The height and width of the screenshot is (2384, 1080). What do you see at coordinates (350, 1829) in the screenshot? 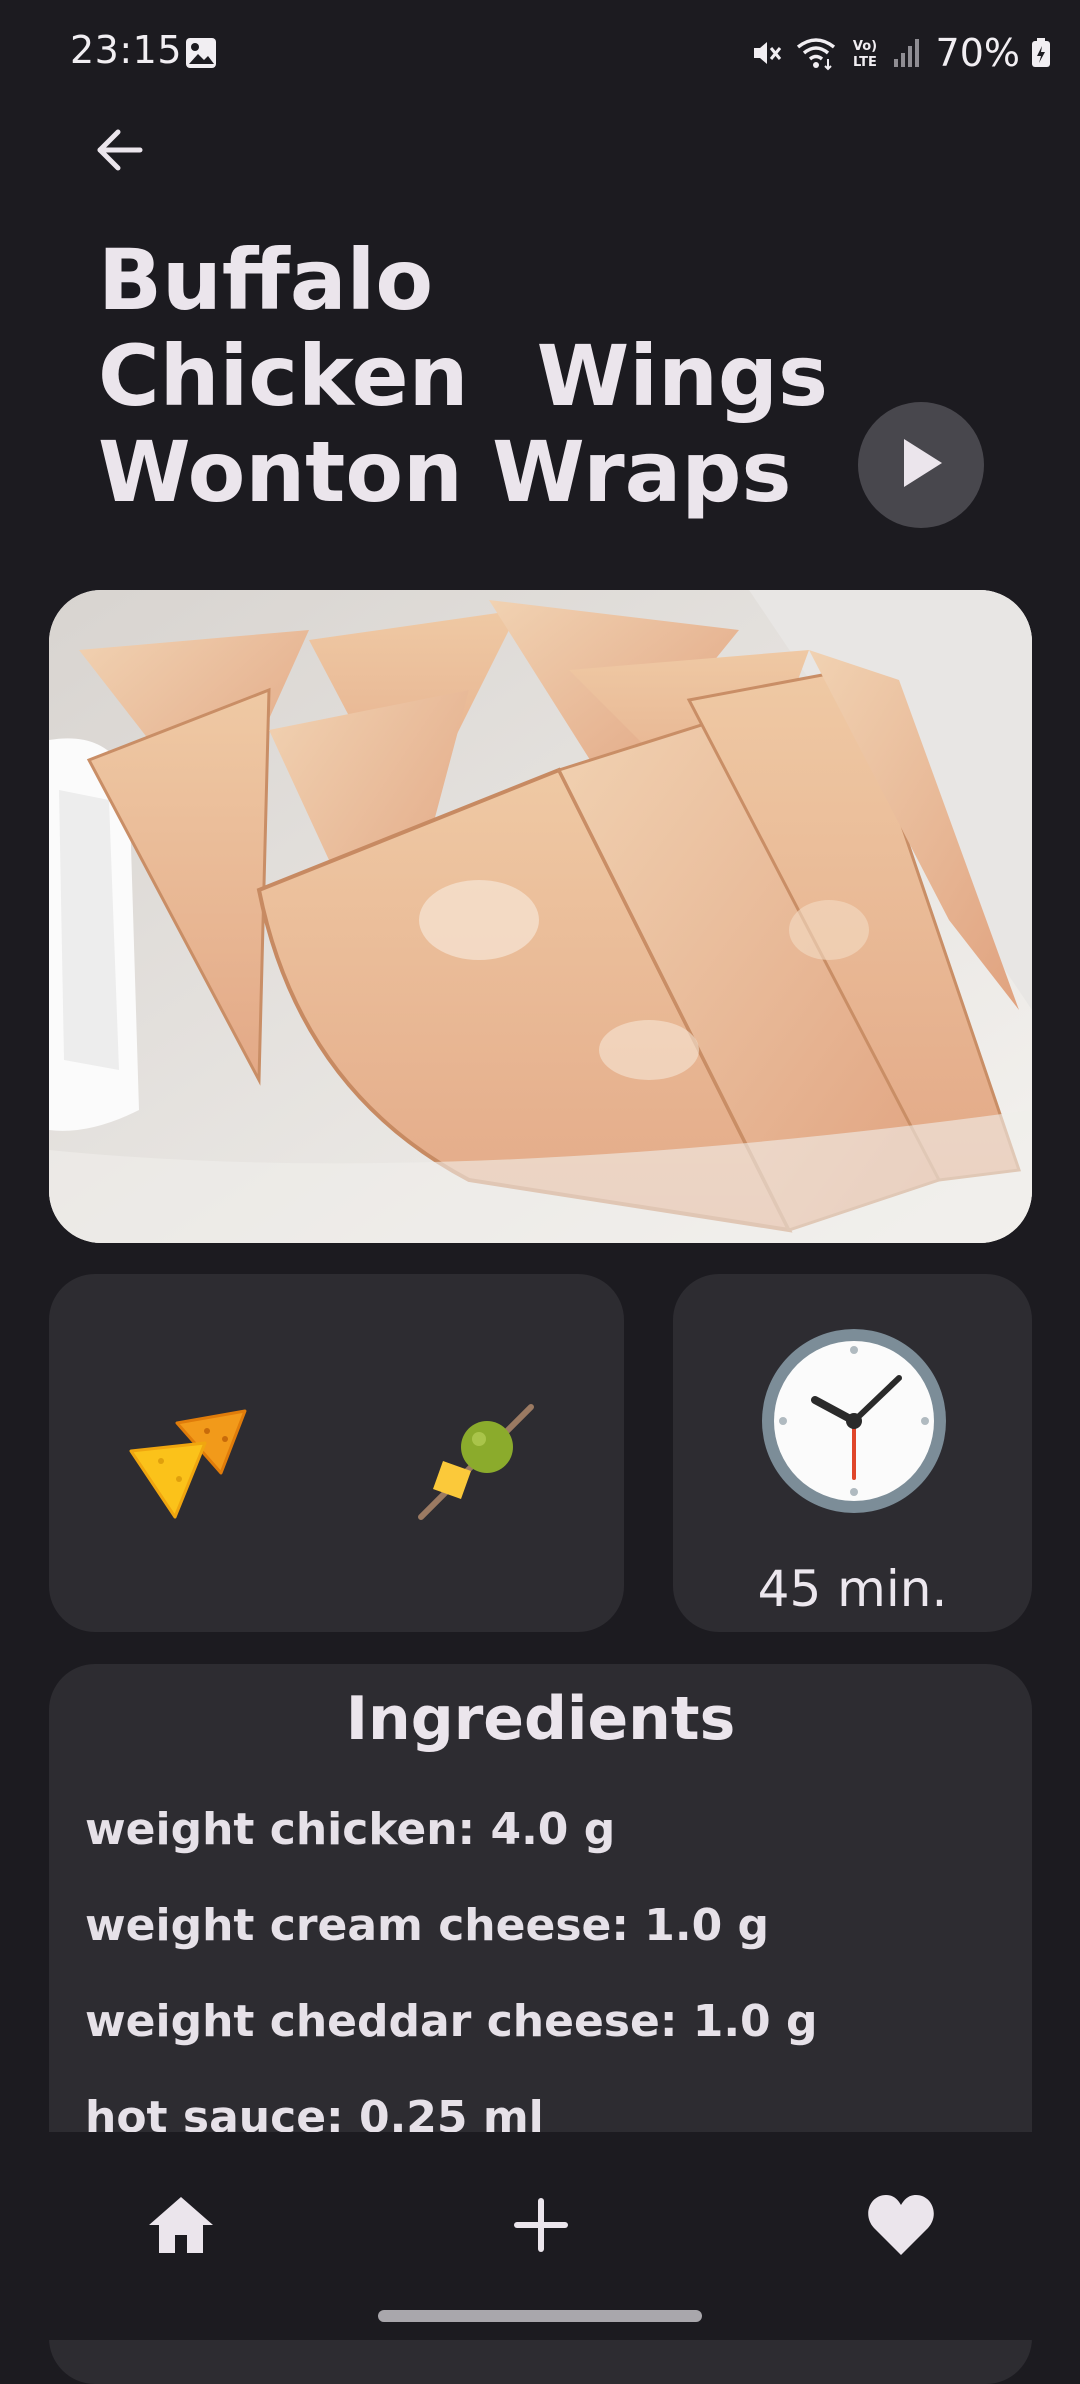
I see `ingredient-item: weight chicken: 4.0 g` at bounding box center [350, 1829].